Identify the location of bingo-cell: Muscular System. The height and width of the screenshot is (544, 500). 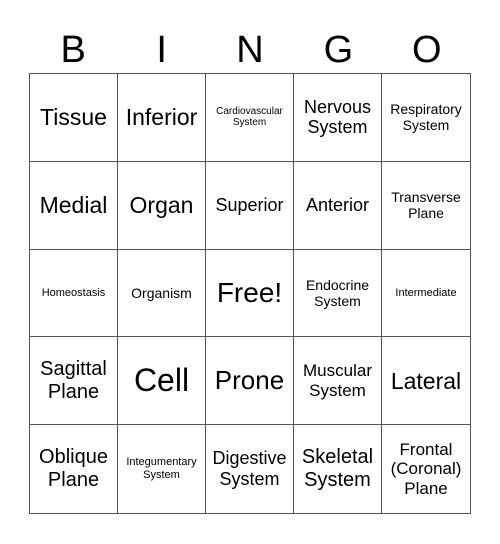
(338, 381).